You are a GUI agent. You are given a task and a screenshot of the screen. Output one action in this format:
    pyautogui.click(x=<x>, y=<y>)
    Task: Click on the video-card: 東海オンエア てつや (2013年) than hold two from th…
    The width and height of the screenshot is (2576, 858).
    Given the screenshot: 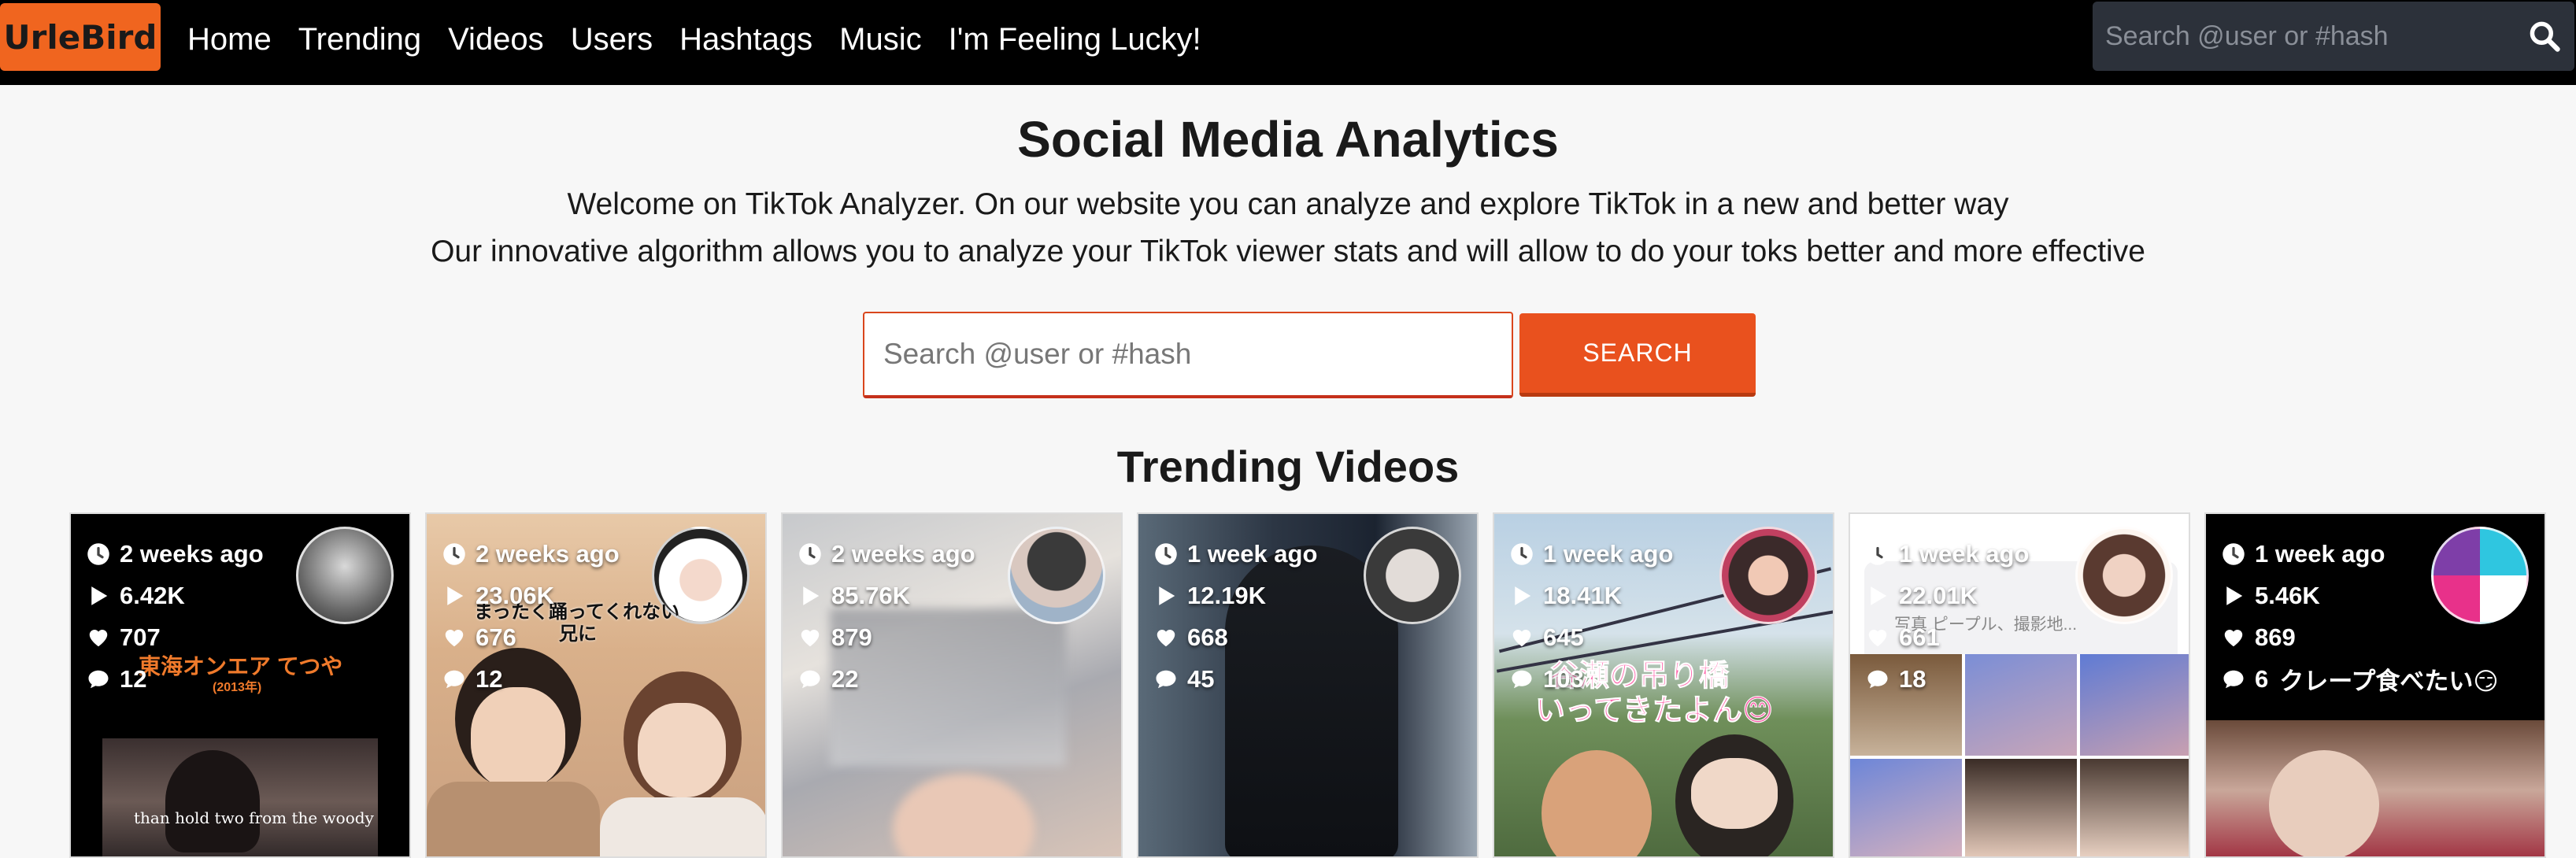 What is the action you would take?
    pyautogui.click(x=240, y=685)
    